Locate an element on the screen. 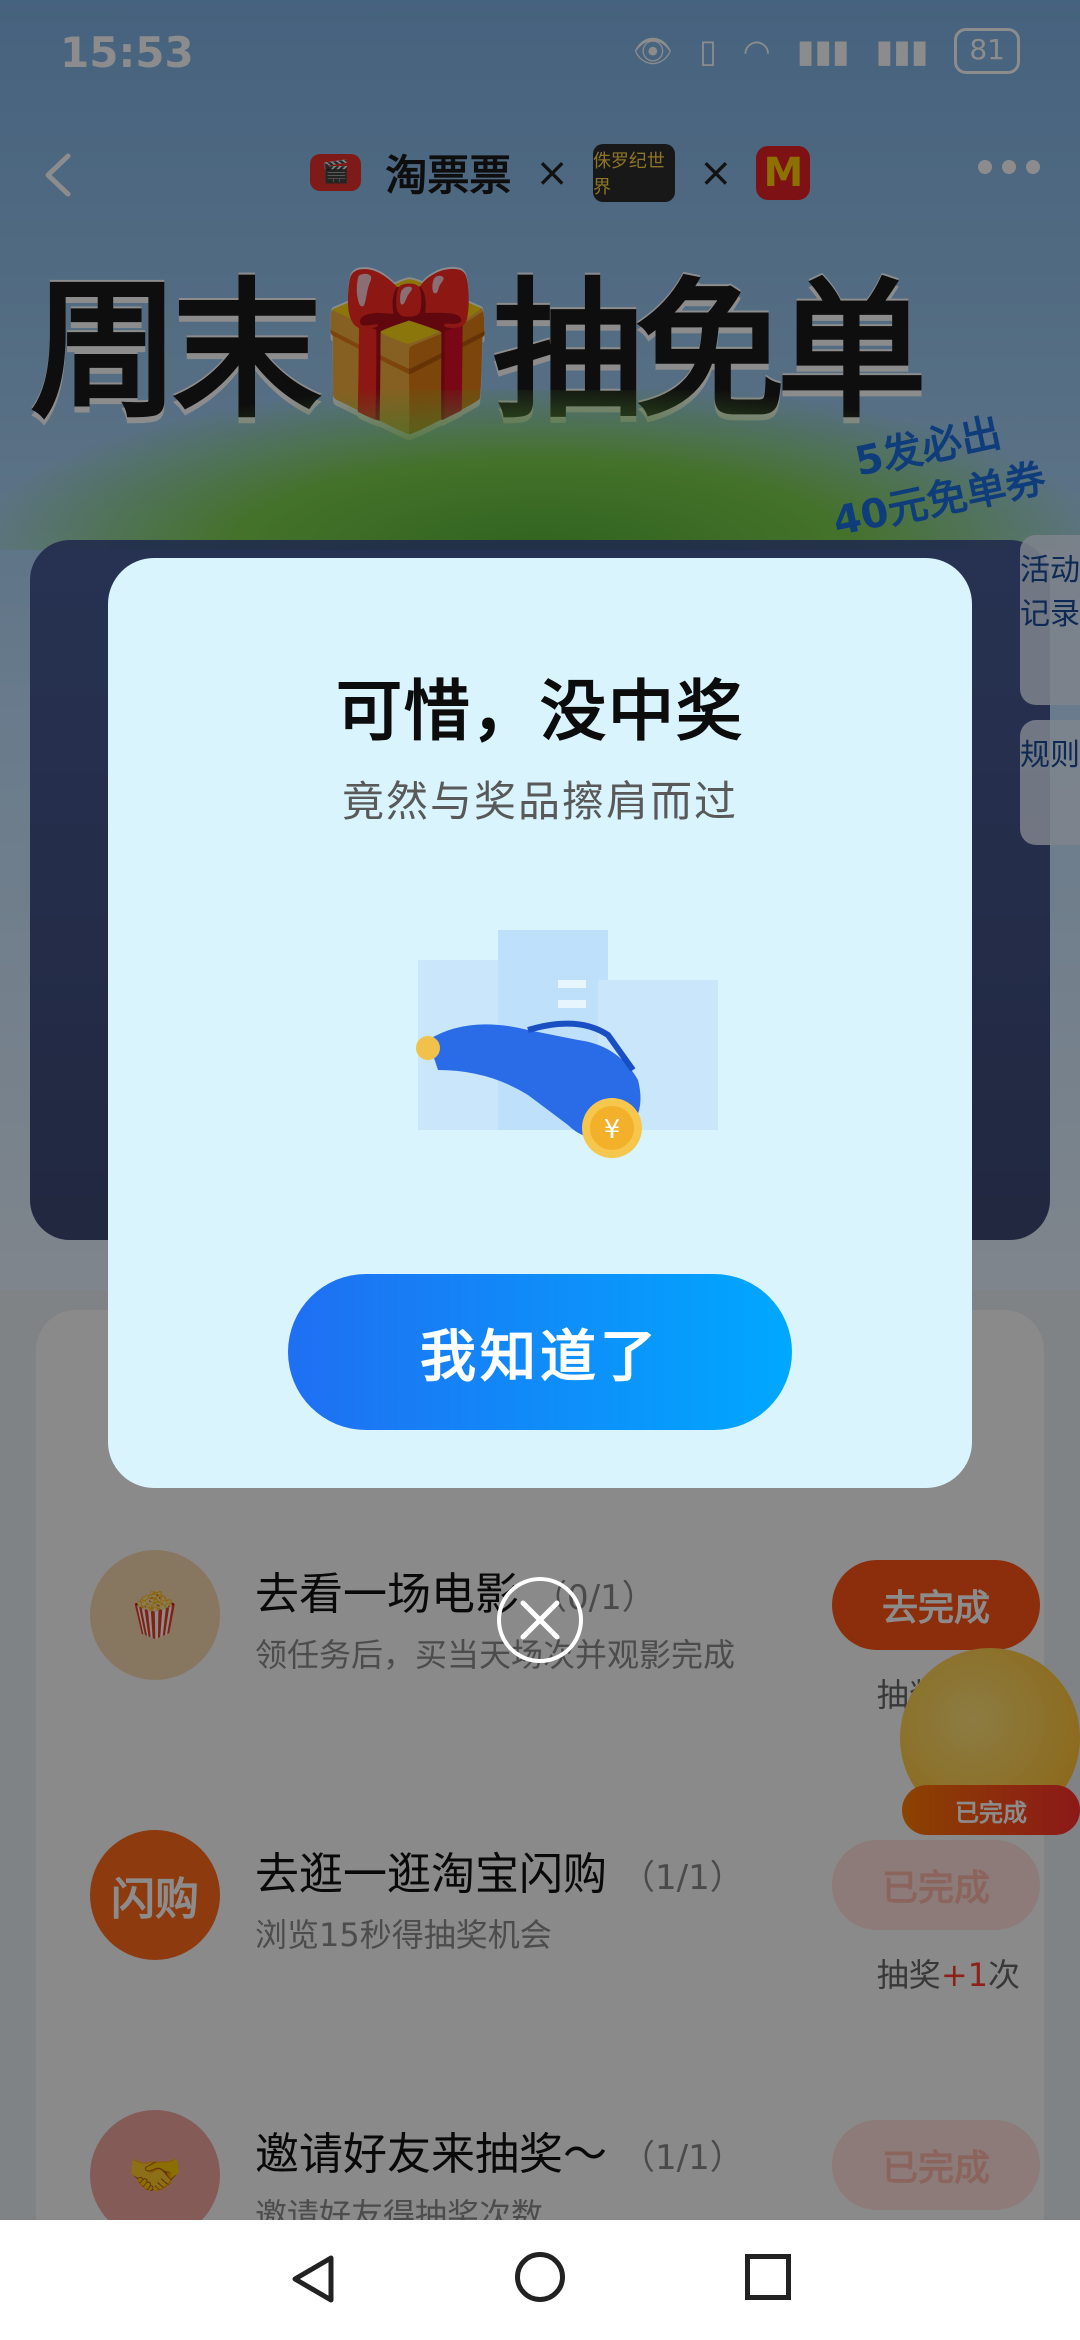 The image size is (1080, 2340). dialog-title: 可惜，没中奖 is located at coordinates (540, 711).